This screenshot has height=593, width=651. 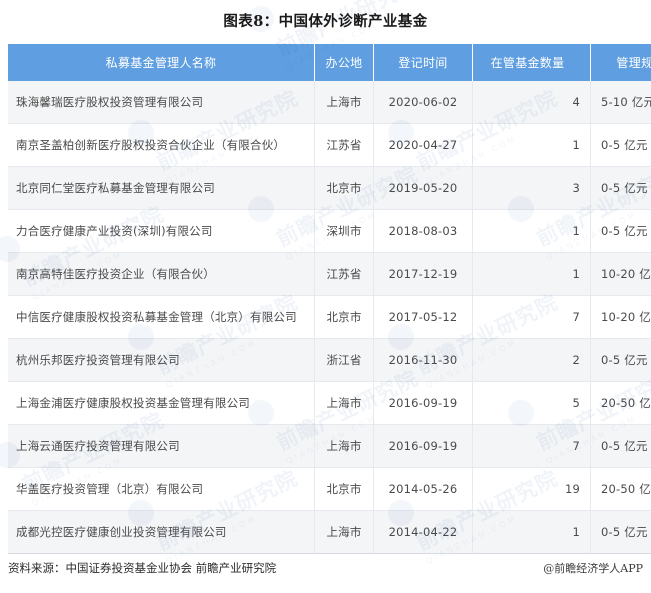 I want to click on table-row: 杭州乐邦医疗投资管理有限公司 浙江省 2016-11-30 2 0-5 亿元, so click(x=329, y=360).